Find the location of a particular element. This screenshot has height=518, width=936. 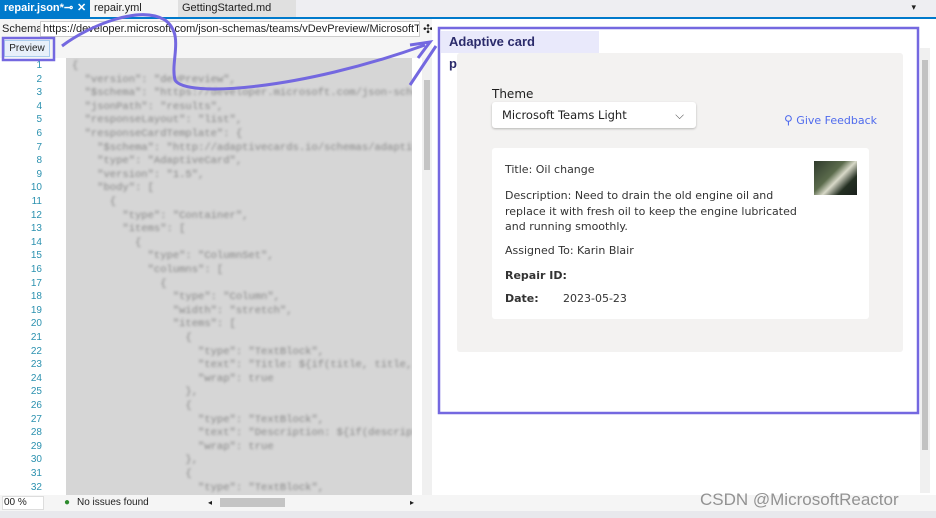

line-number: 7 is located at coordinates (39, 147).